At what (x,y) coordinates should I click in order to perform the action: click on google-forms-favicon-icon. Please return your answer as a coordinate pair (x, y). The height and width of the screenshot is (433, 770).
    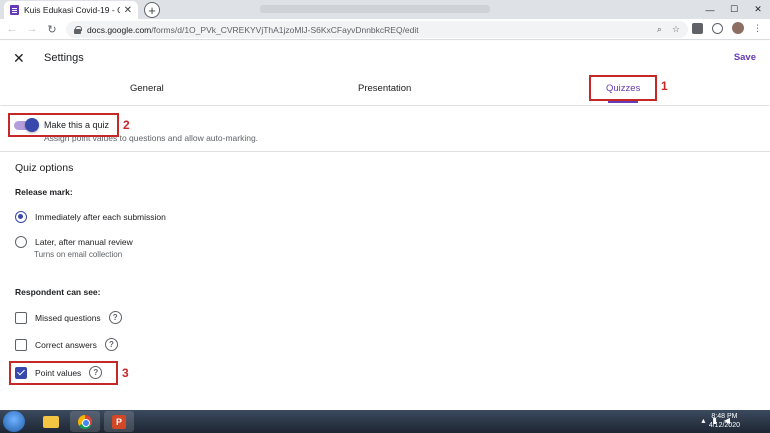
    Looking at the image, I should click on (14, 10).